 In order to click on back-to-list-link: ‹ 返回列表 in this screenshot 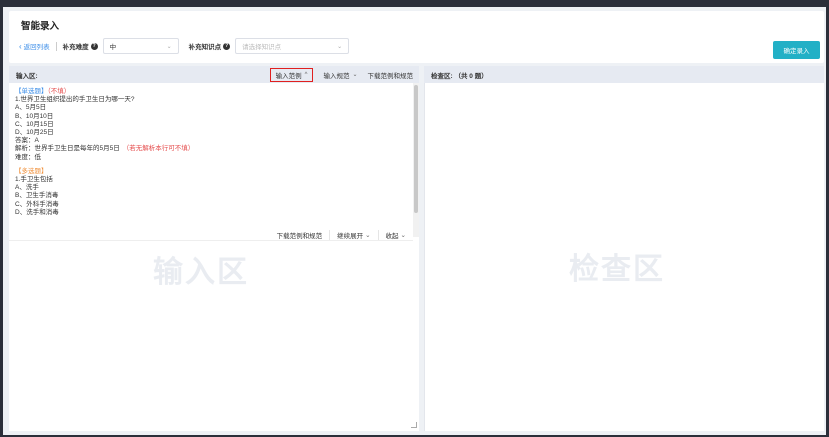, I will do `click(34, 46)`.